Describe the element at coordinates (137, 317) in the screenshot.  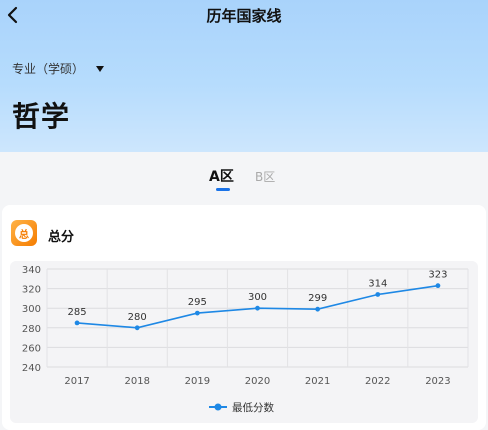
I see `data-label: 280` at that location.